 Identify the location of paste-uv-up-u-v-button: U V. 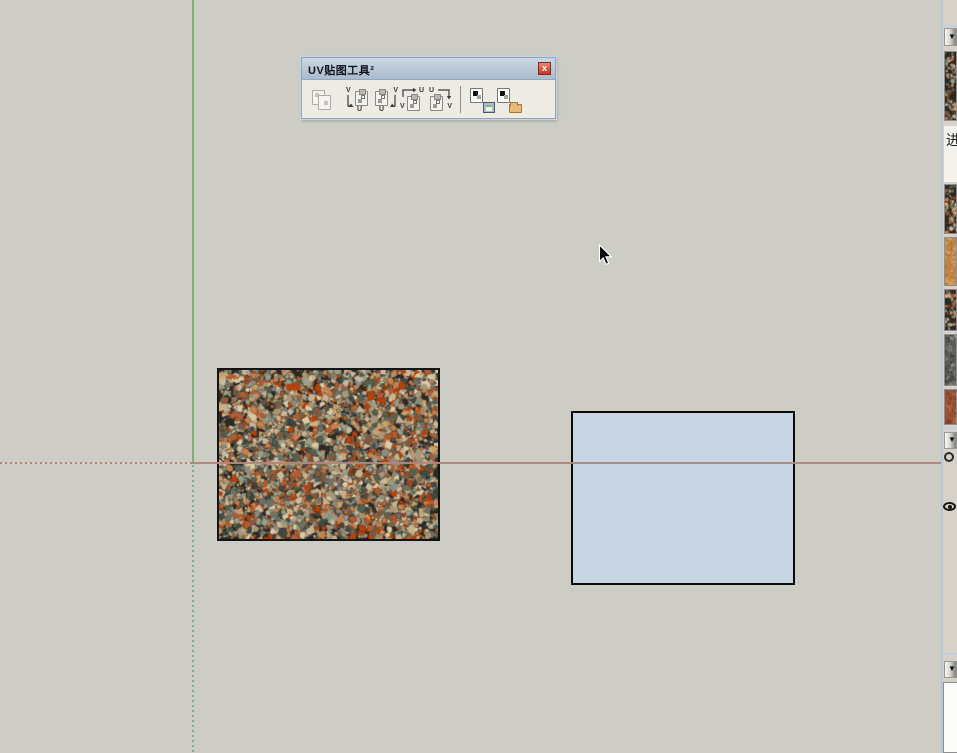
(412, 100).